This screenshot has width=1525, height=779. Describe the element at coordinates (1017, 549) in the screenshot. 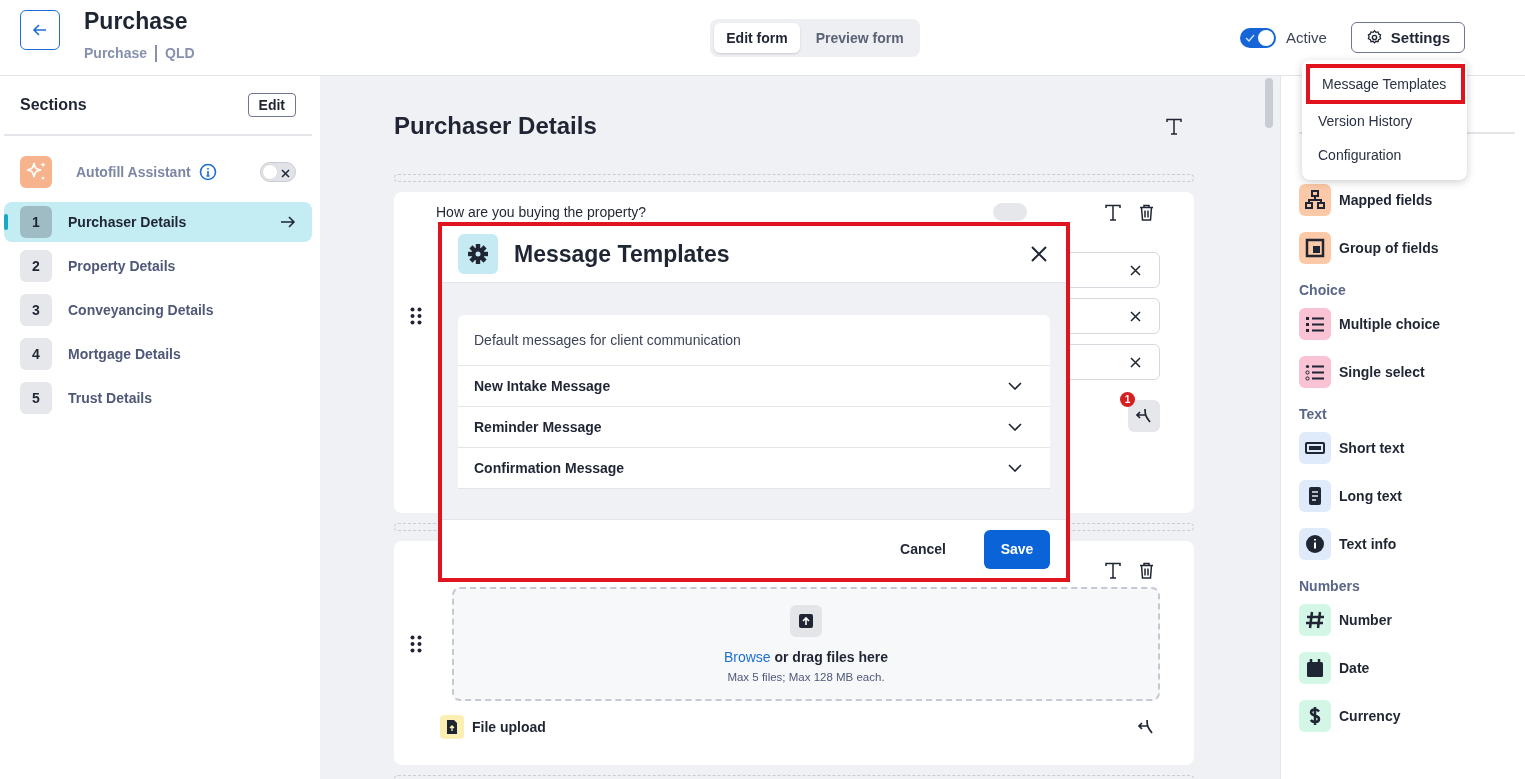

I see `save-button: Save` at that location.